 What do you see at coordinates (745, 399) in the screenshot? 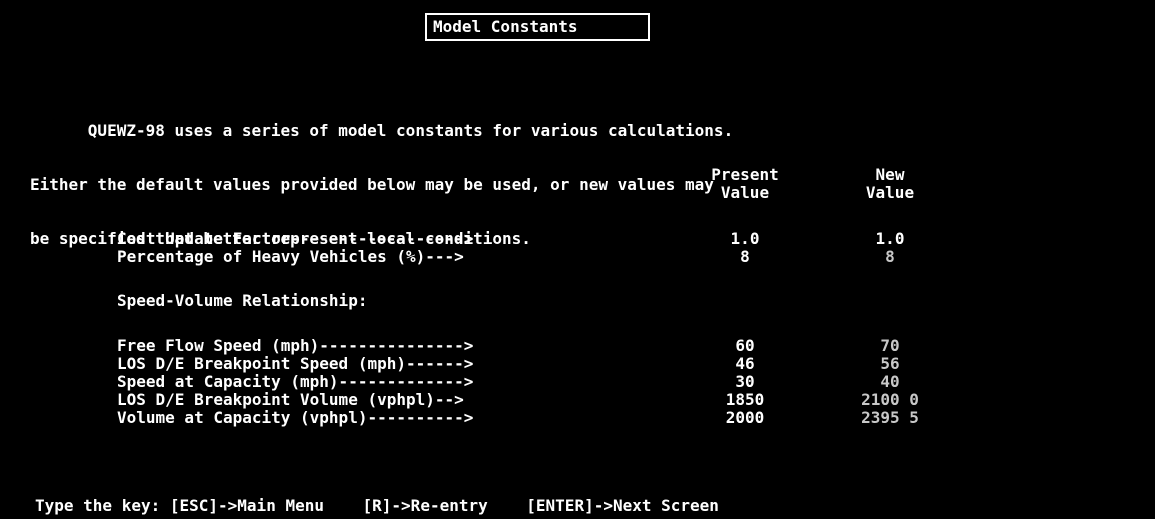
I see `present-value-los-breakpoint-volume: 1850` at bounding box center [745, 399].